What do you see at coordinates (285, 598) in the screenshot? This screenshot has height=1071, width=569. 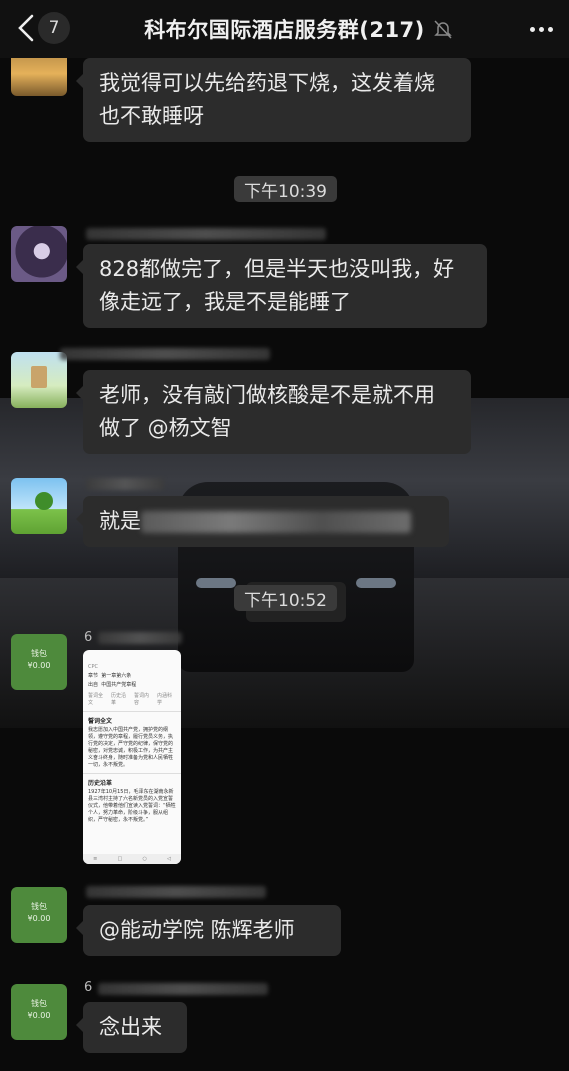 I see `timestamp: 下午10:52` at bounding box center [285, 598].